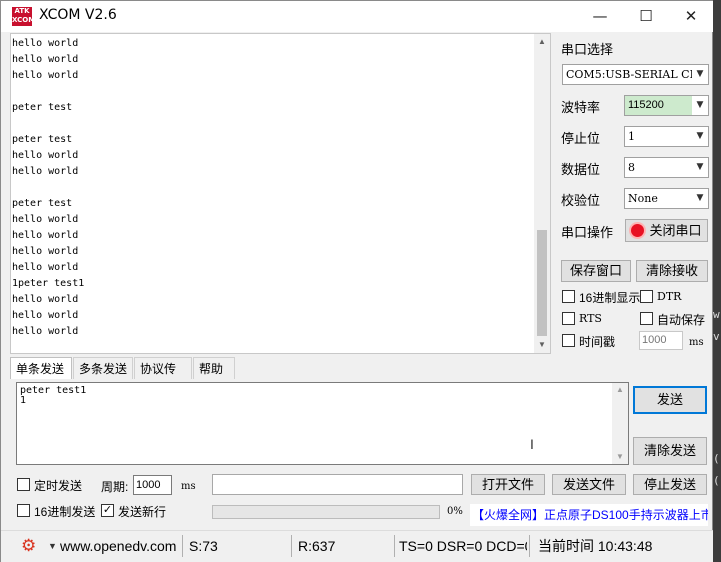 The height and width of the screenshot is (562, 721). What do you see at coordinates (589, 484) in the screenshot?
I see `send-file-button: 发送文件` at bounding box center [589, 484].